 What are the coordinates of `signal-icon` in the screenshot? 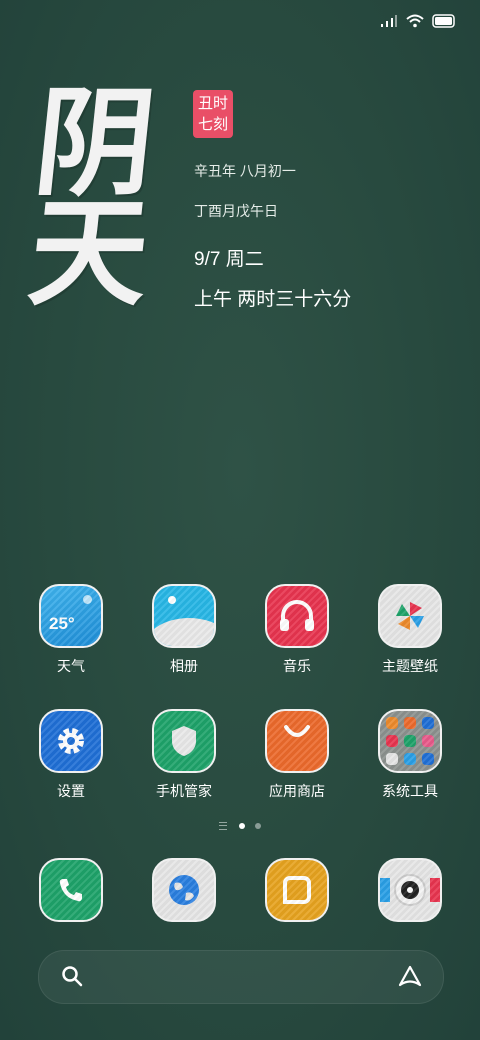 It's located at (389, 21).